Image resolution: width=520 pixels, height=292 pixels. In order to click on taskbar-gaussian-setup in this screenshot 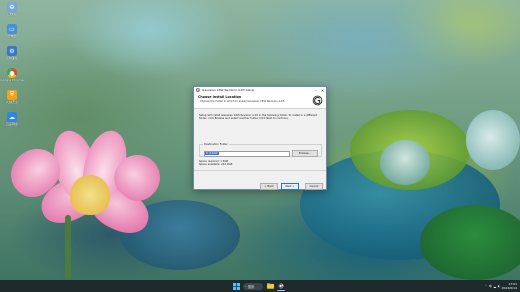, I will do `click(281, 286)`.